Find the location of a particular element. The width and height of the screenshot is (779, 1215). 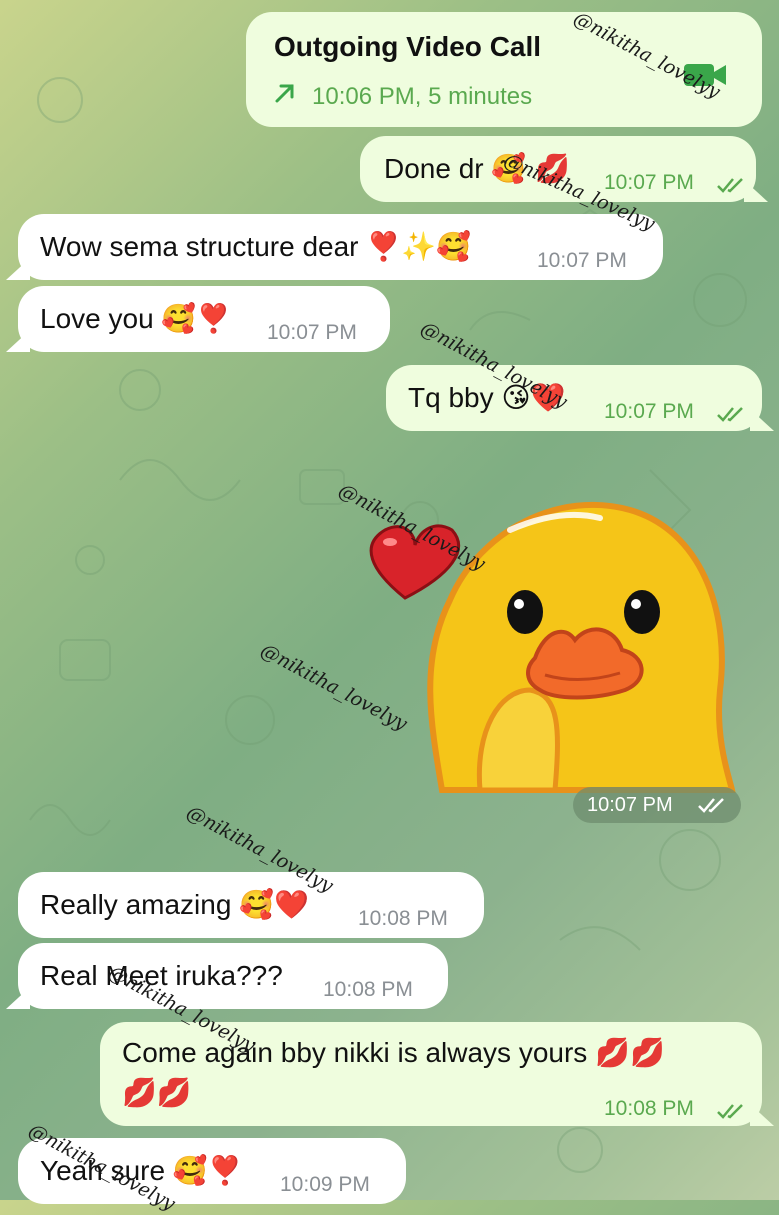

message-text: Really amazing is located at coordinates (136, 904).